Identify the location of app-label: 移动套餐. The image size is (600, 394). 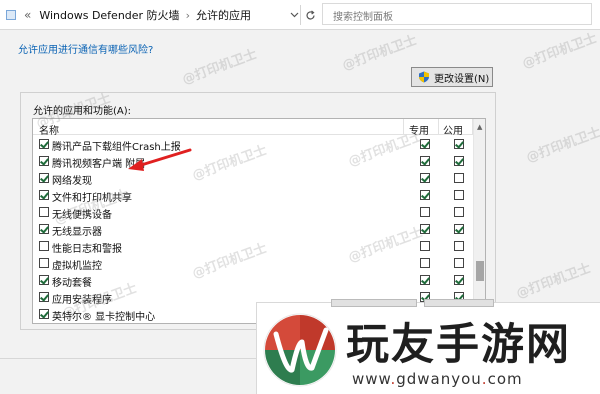
(72, 283).